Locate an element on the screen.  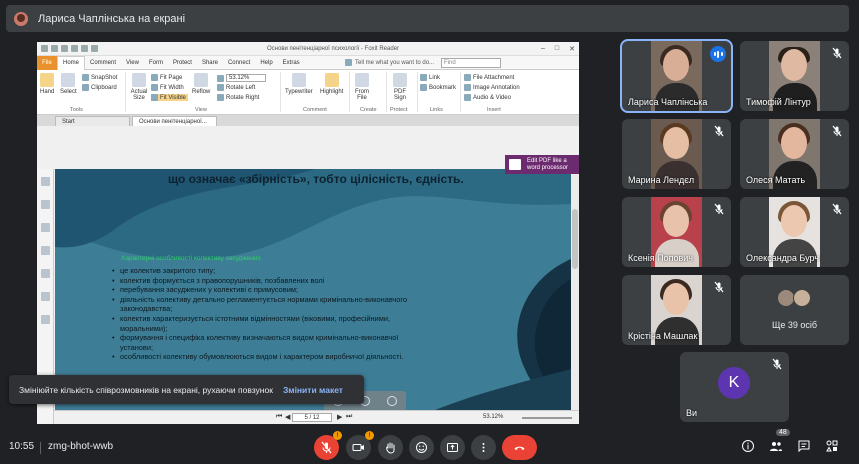
select-tool: Select is located at coordinates (68, 84).